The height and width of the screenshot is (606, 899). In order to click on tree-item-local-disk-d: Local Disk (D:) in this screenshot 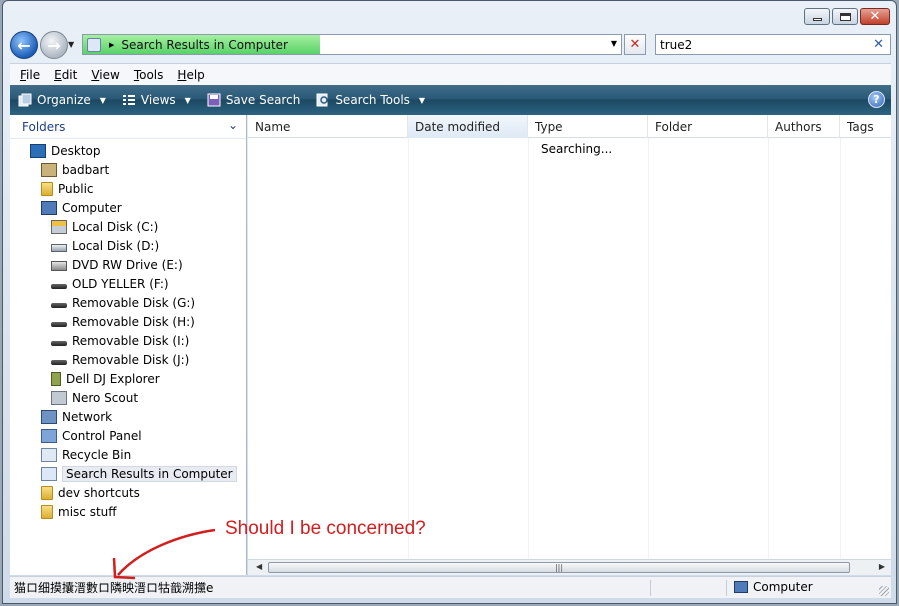, I will do `click(128, 245)`.